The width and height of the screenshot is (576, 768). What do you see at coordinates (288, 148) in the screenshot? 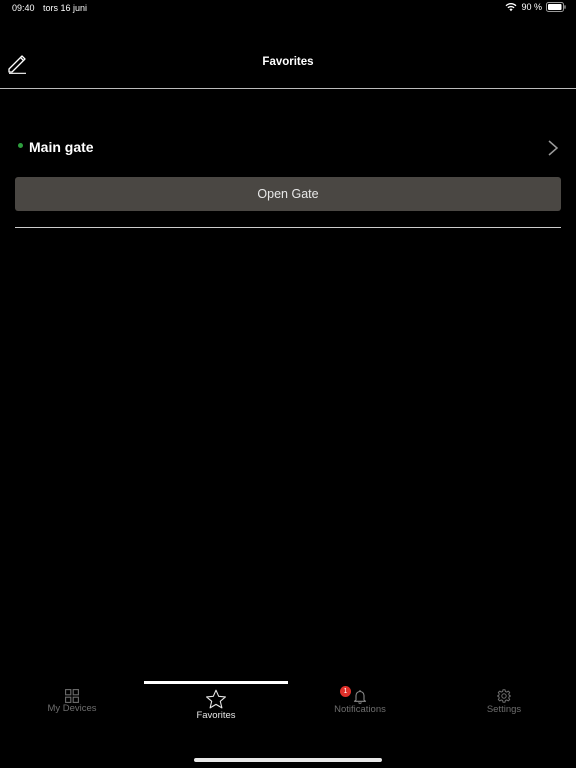
I see `device-row-main-gate: Main gate` at bounding box center [288, 148].